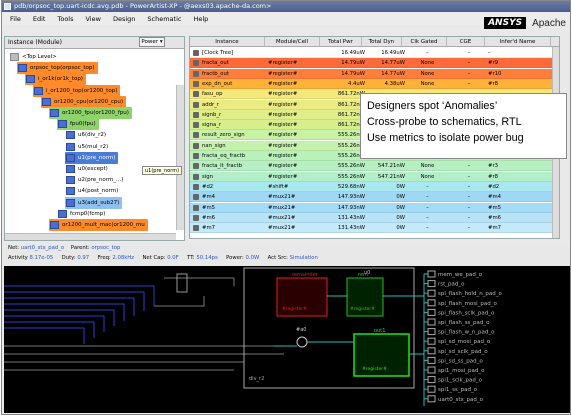  Describe the element at coordinates (353, 73) in the screenshot. I see `table-cell: 14.79uW` at that location.